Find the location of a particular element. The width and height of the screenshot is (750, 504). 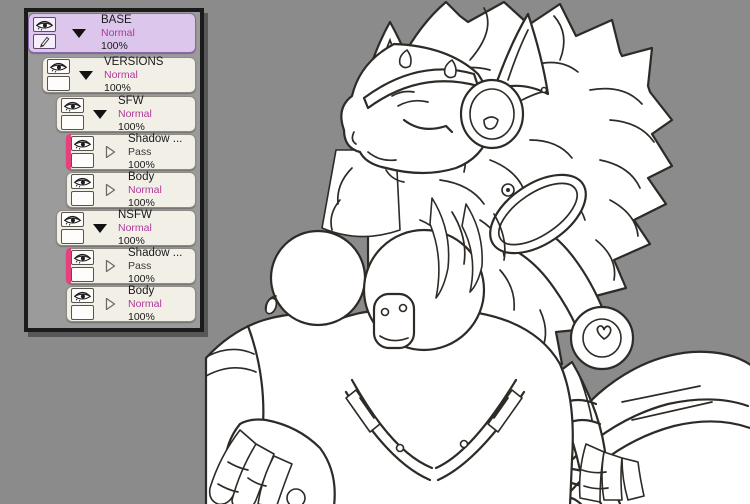

layer-row-sfw: SFW Normal 100% is located at coordinates (126, 113).